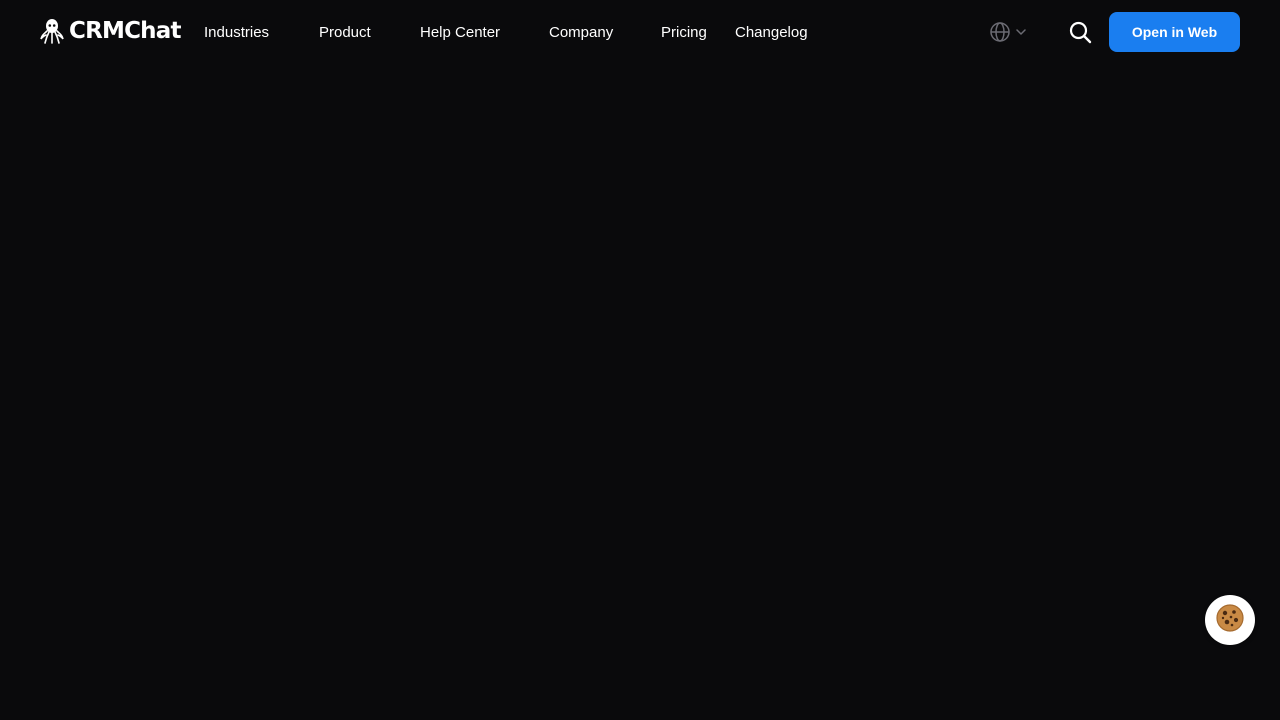 This screenshot has height=720, width=1280. Describe the element at coordinates (581, 33) in the screenshot. I see `nav-item-company: Company` at that location.